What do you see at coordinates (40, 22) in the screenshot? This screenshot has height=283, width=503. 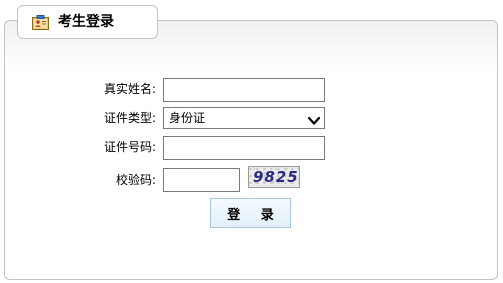 I see `id-card-icon` at bounding box center [40, 22].